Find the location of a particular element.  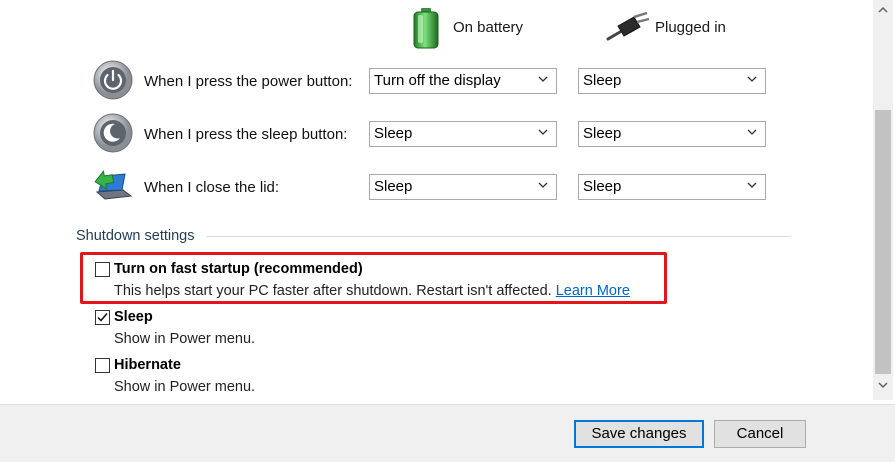

power-button-icon is located at coordinates (113, 80).